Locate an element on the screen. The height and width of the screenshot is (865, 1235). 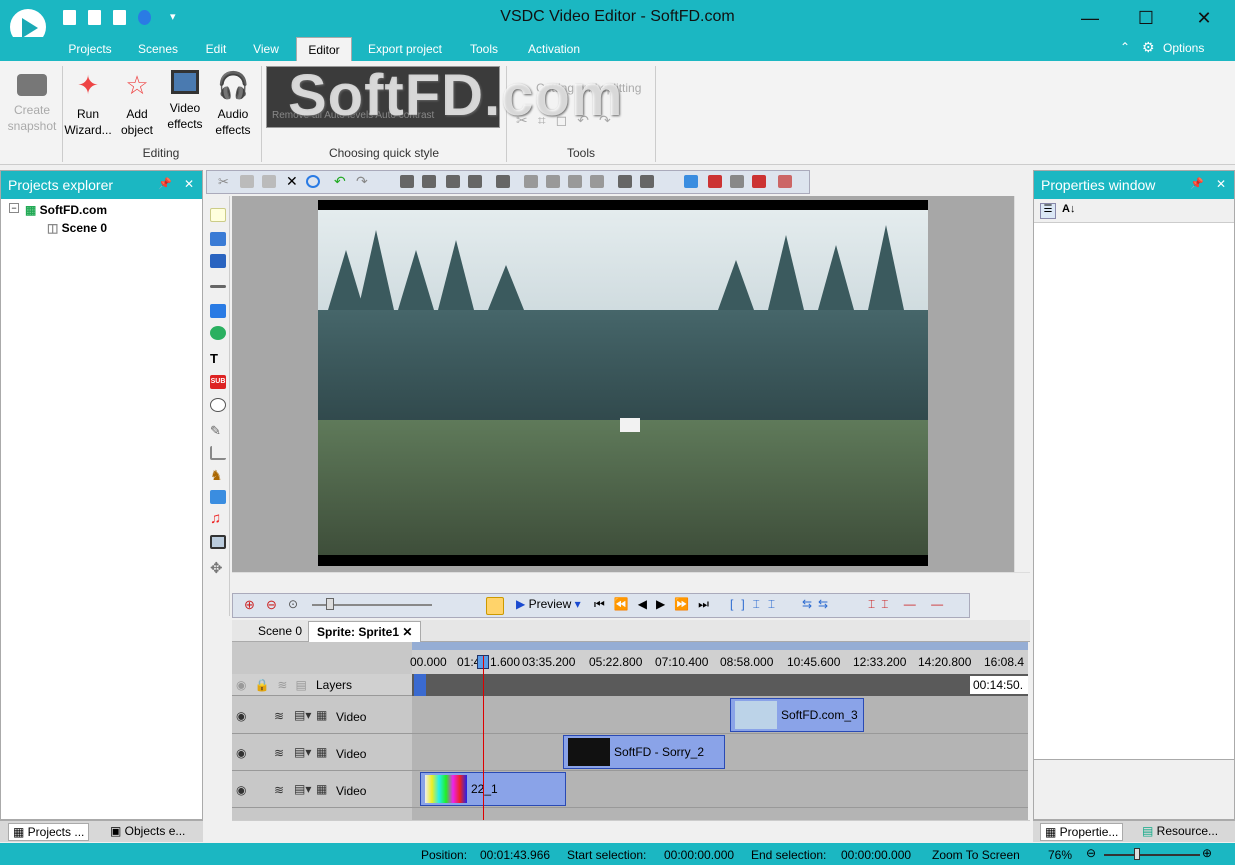
move-up-icon is located at coordinates (531, 181).